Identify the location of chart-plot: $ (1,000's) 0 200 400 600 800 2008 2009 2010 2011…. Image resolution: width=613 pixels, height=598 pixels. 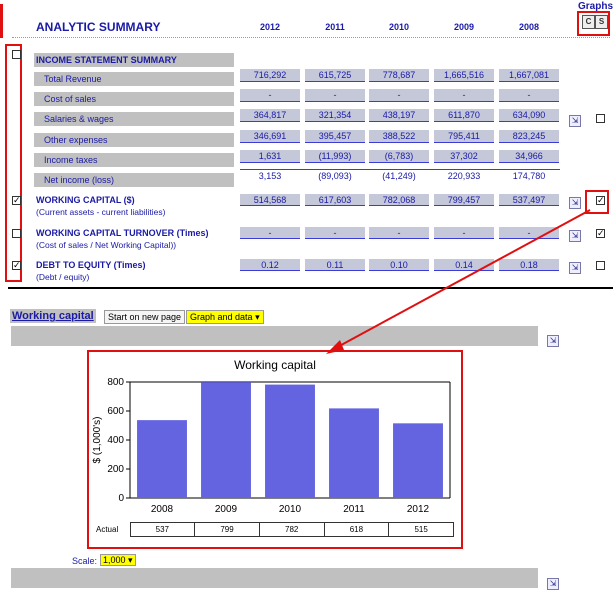
(271, 446).